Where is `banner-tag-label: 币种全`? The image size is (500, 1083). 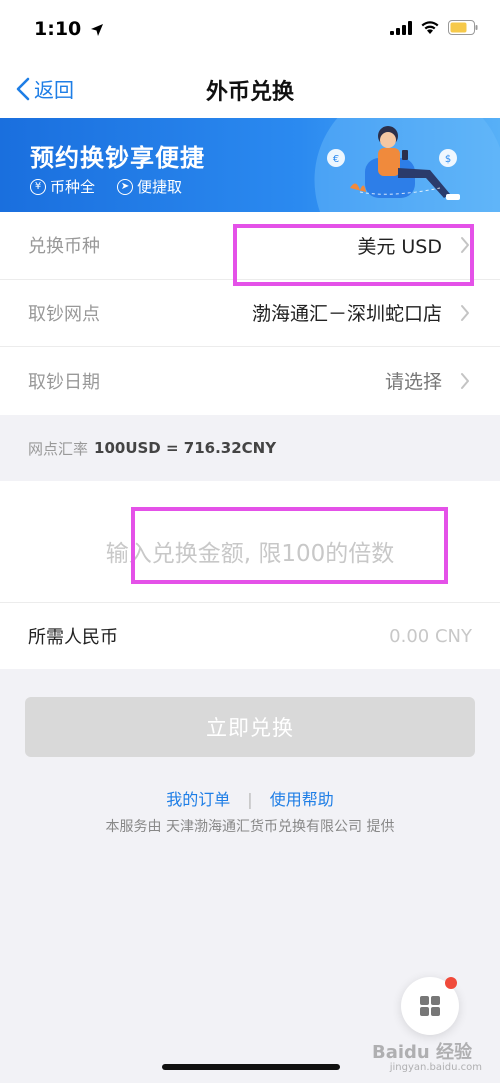 banner-tag-label: 币种全 is located at coordinates (73, 187).